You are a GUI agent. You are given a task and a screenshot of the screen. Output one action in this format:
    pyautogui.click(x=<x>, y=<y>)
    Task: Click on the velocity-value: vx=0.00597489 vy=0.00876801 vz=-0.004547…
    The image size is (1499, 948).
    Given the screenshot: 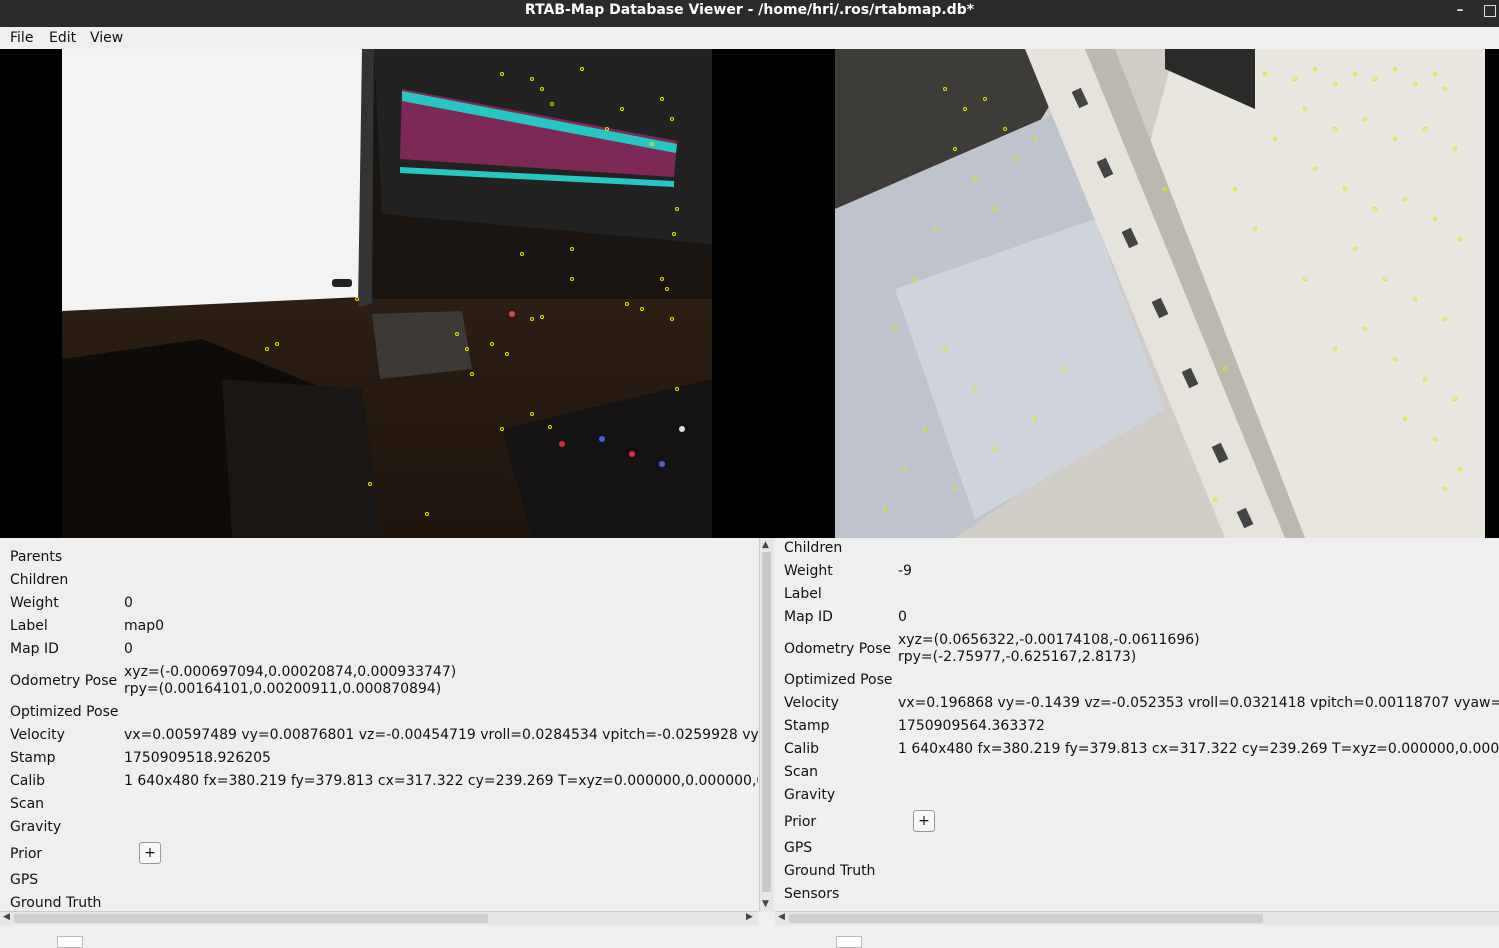 What is the action you would take?
    pyautogui.click(x=441, y=735)
    